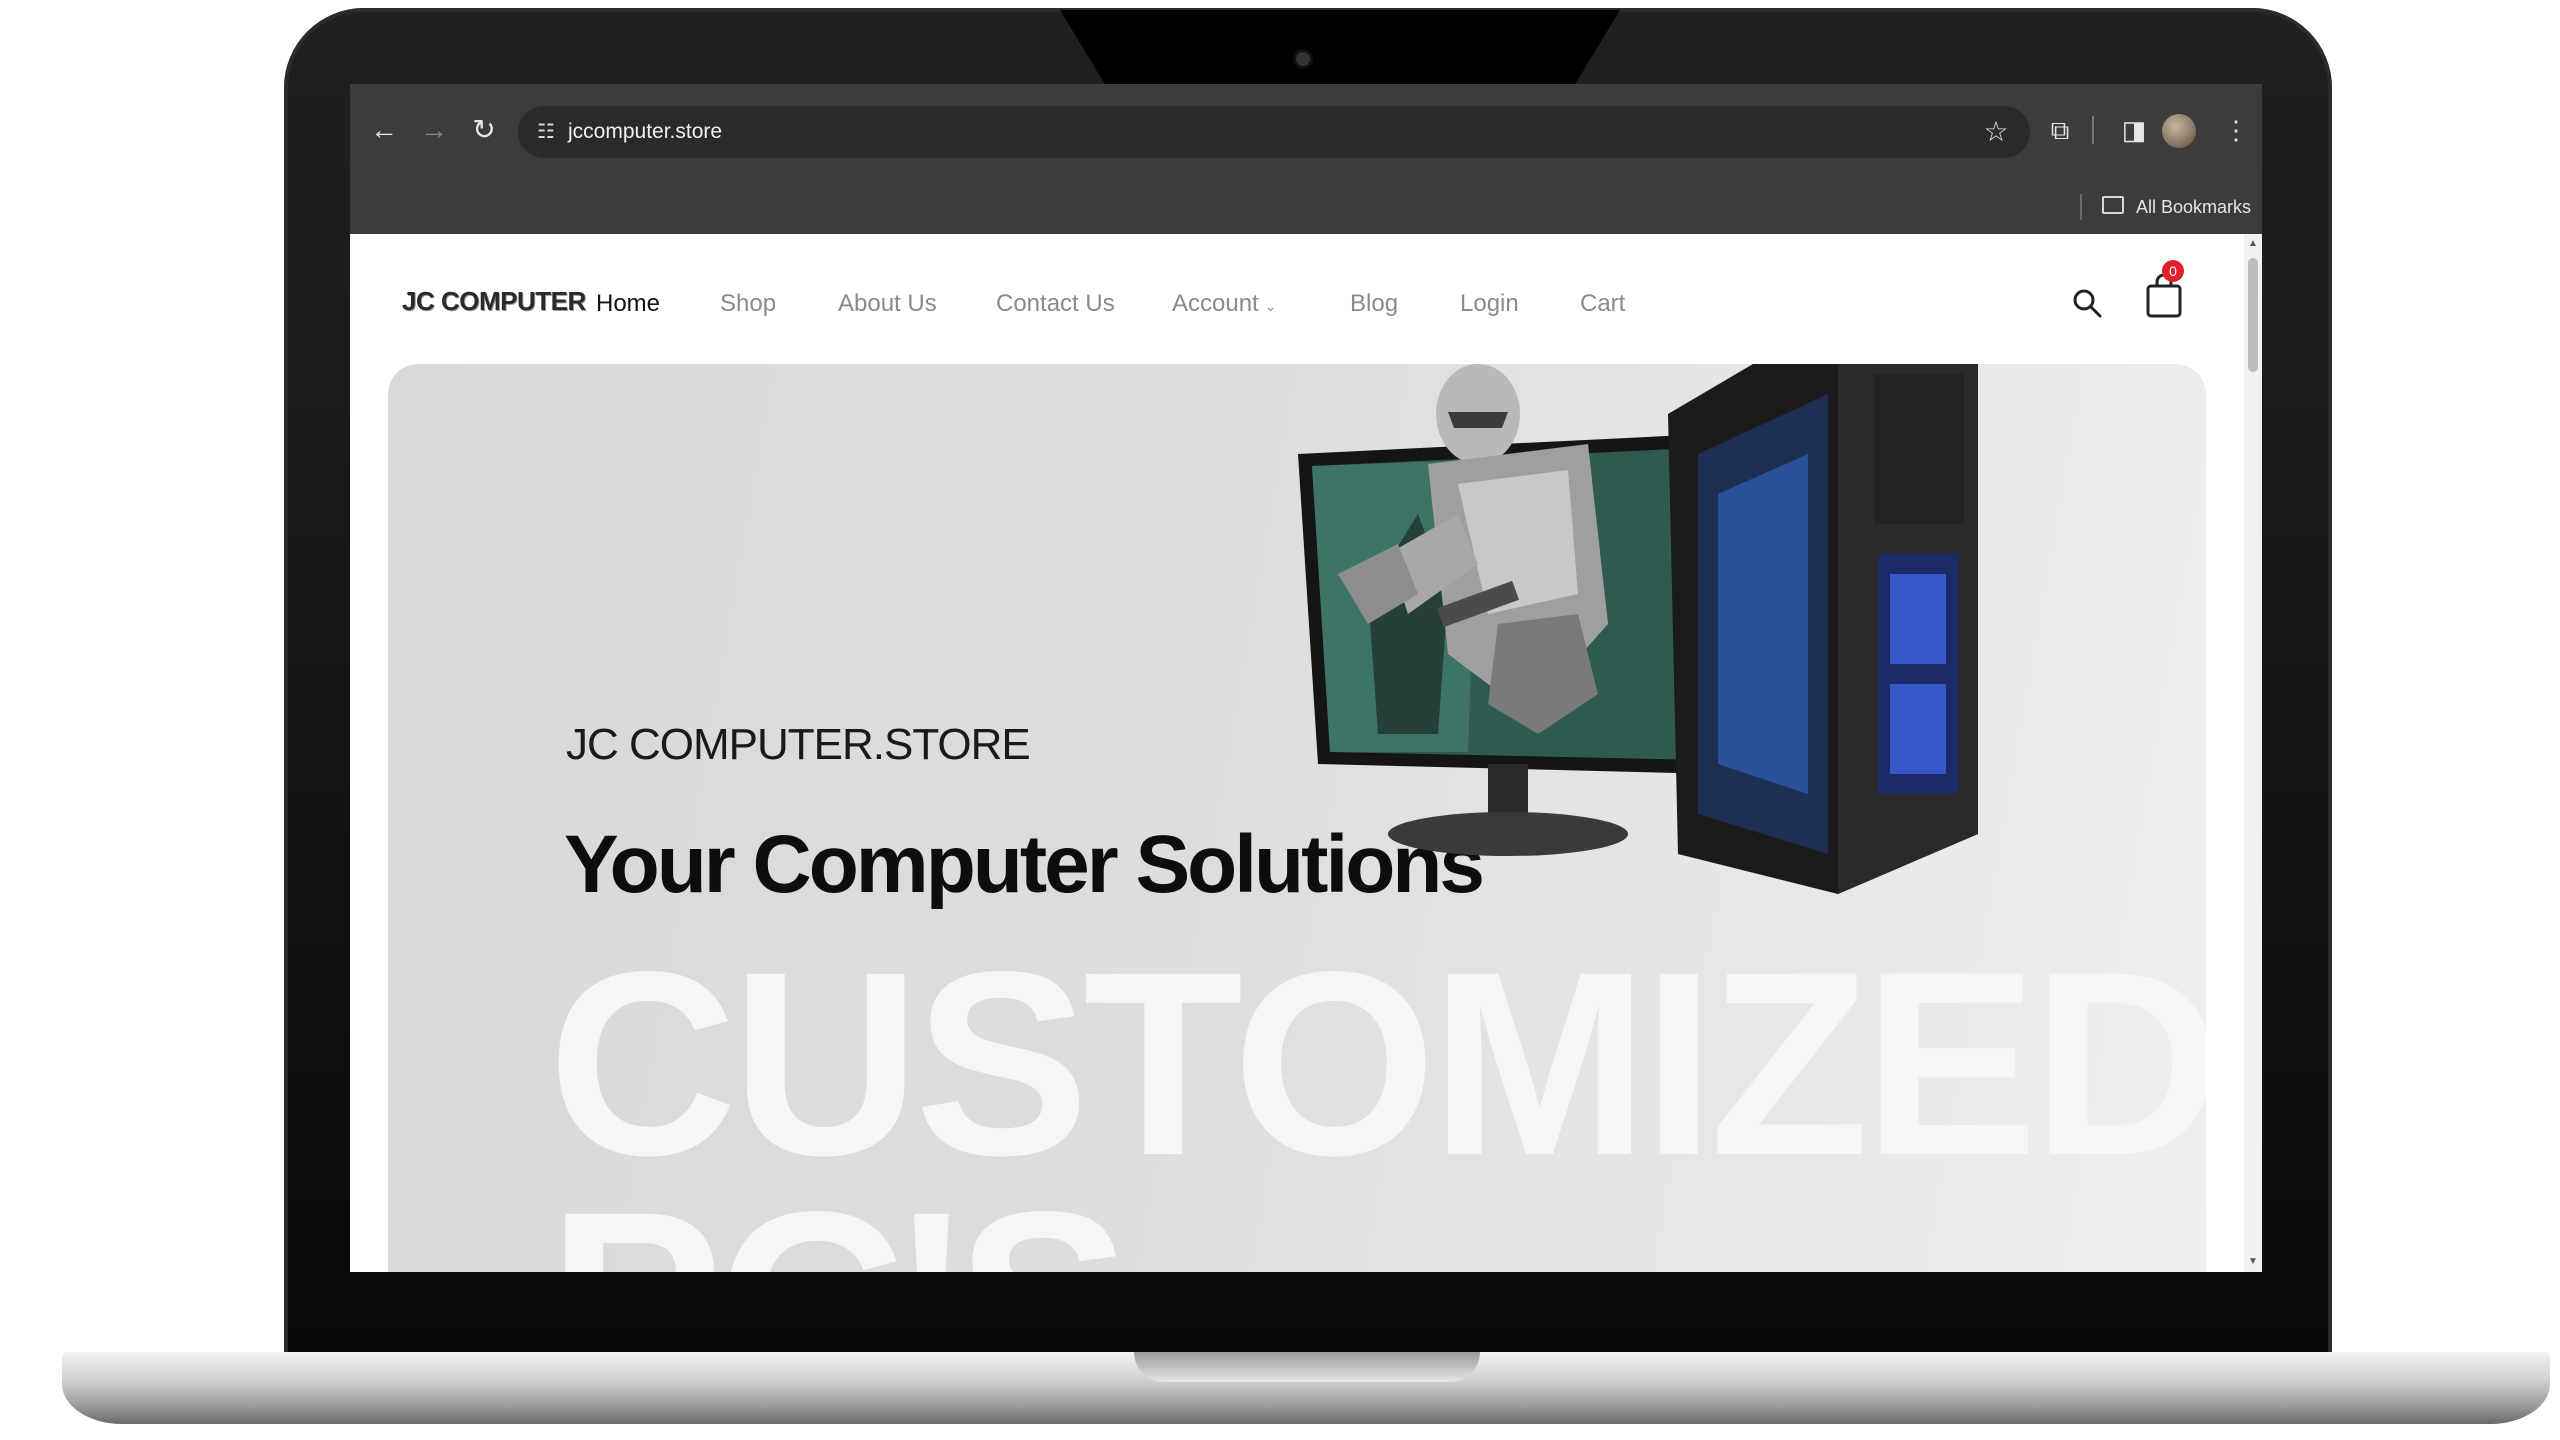 The height and width of the screenshot is (1440, 2560). I want to click on menu-item-login: Login, so click(1489, 304).